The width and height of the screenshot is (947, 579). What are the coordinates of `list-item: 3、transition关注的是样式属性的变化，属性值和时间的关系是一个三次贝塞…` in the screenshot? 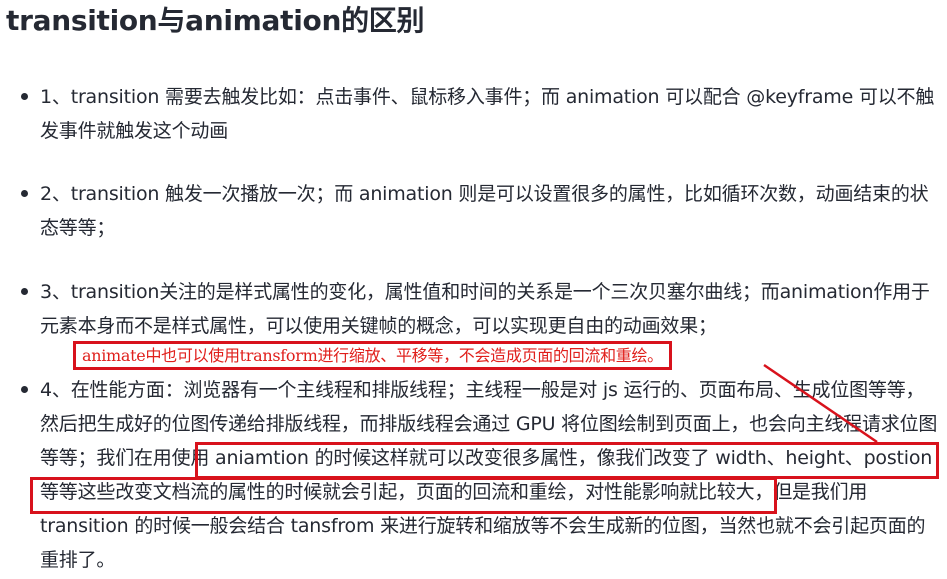 It's located at (481, 309).